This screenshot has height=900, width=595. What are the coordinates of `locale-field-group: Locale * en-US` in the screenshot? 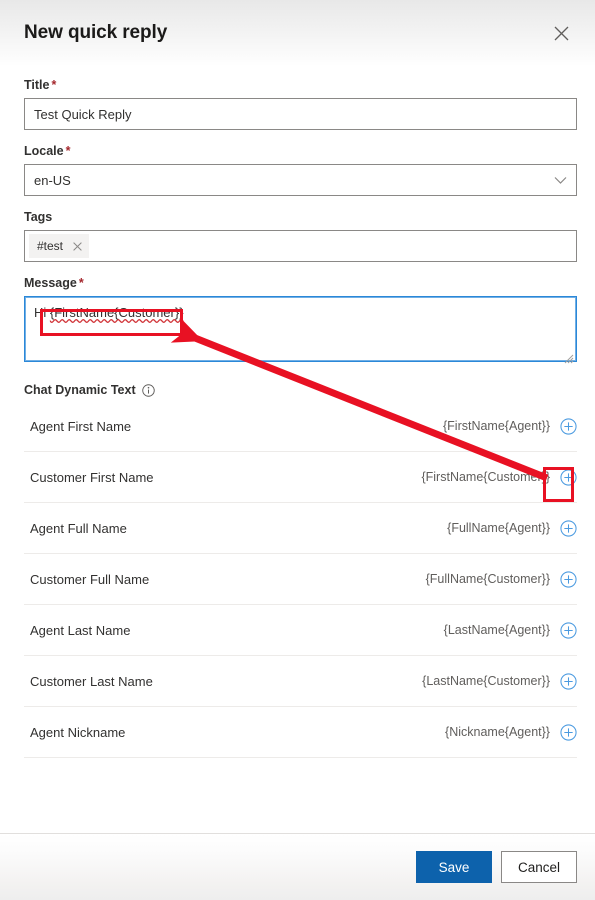 It's located at (300, 170).